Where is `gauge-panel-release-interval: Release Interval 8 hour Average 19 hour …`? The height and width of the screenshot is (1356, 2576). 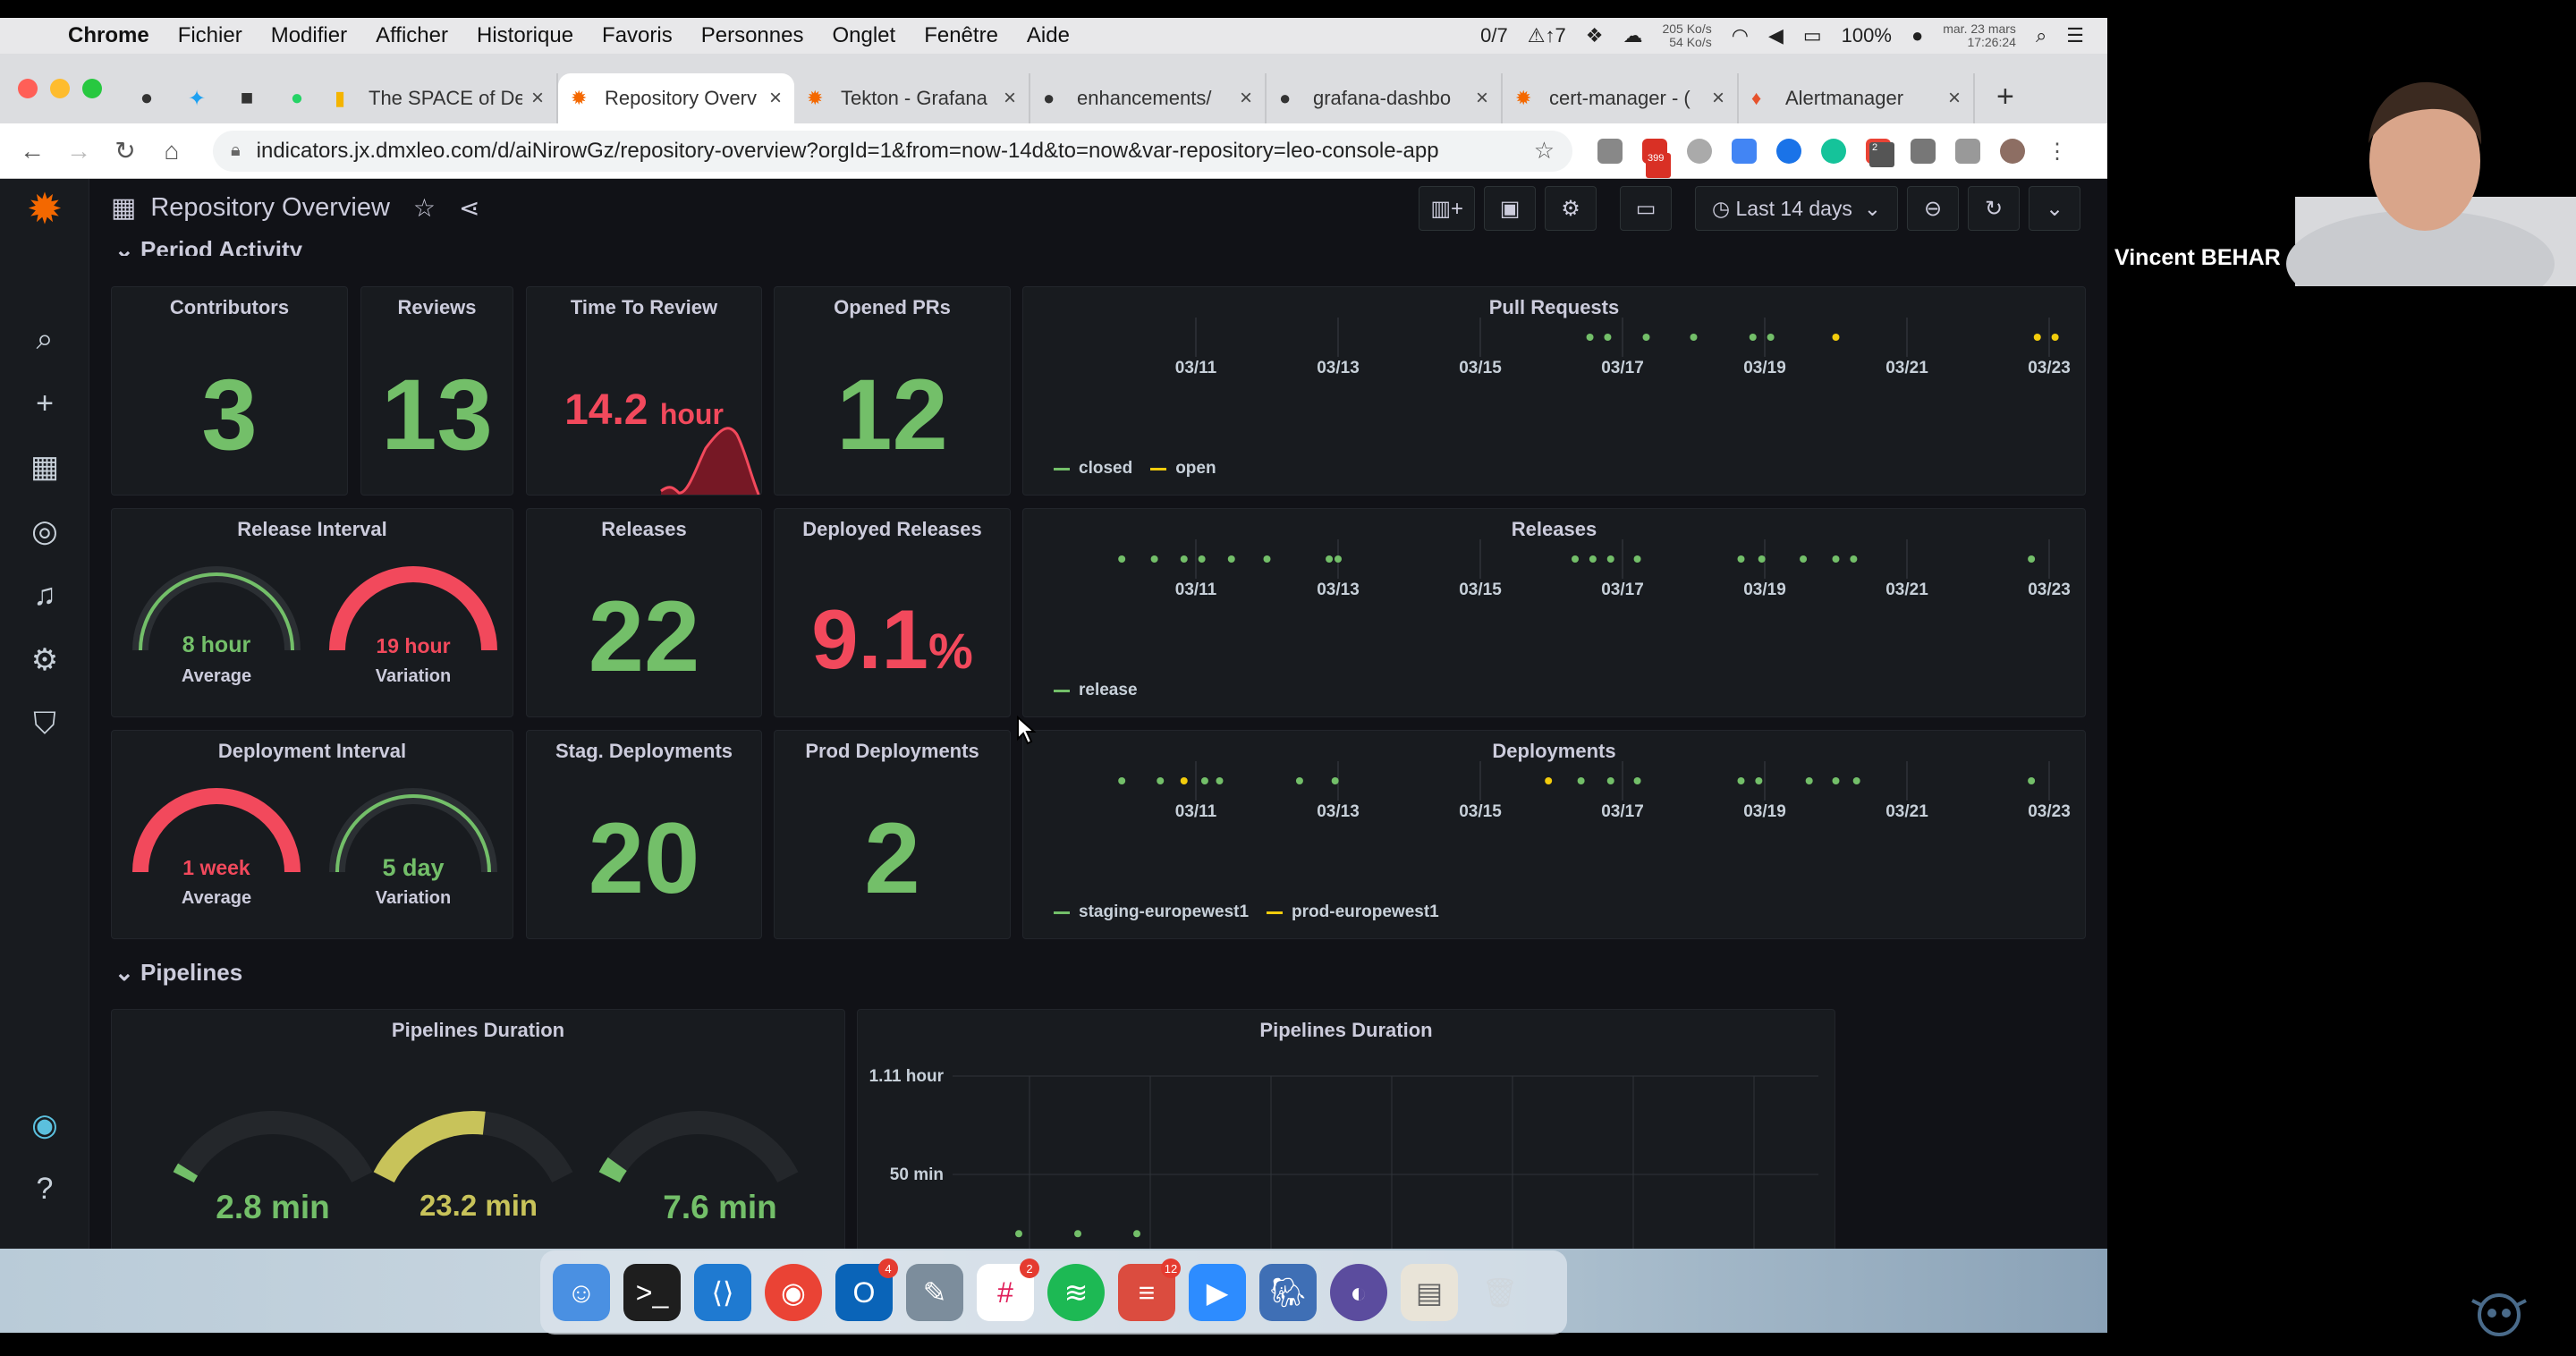 gauge-panel-release-interval: Release Interval 8 hour Average 19 hour … is located at coordinates (312, 612).